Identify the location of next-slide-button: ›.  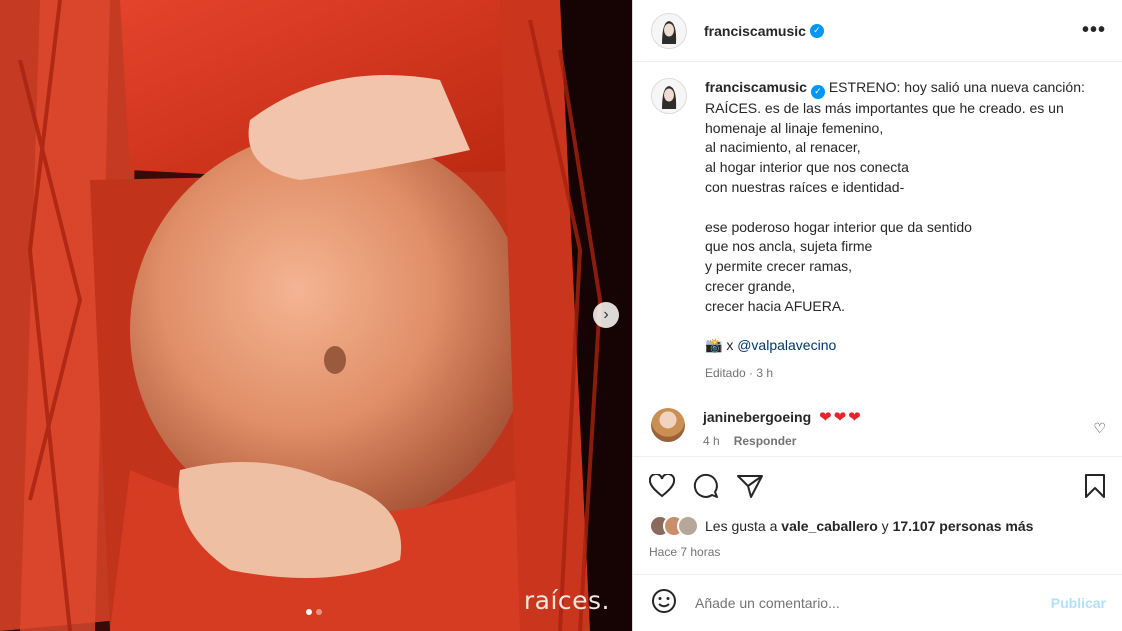
(606, 315).